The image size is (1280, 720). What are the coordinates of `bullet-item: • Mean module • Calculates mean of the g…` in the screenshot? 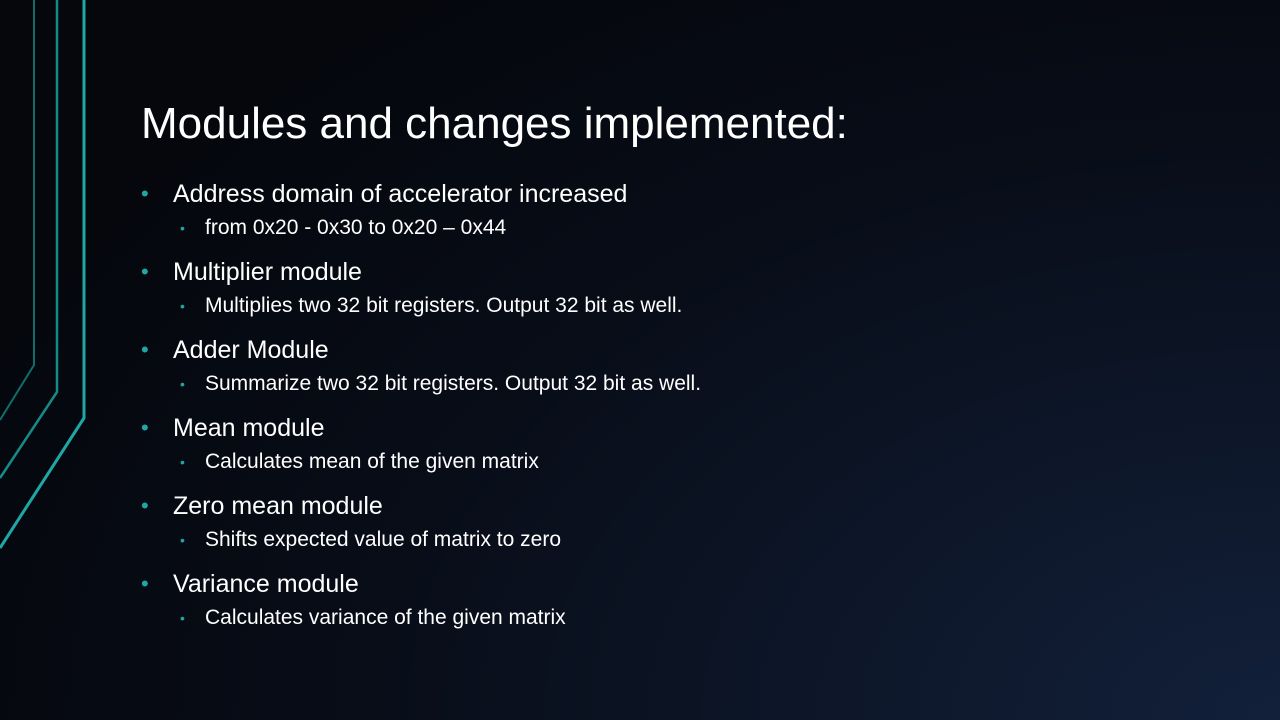 It's located at (641, 449).